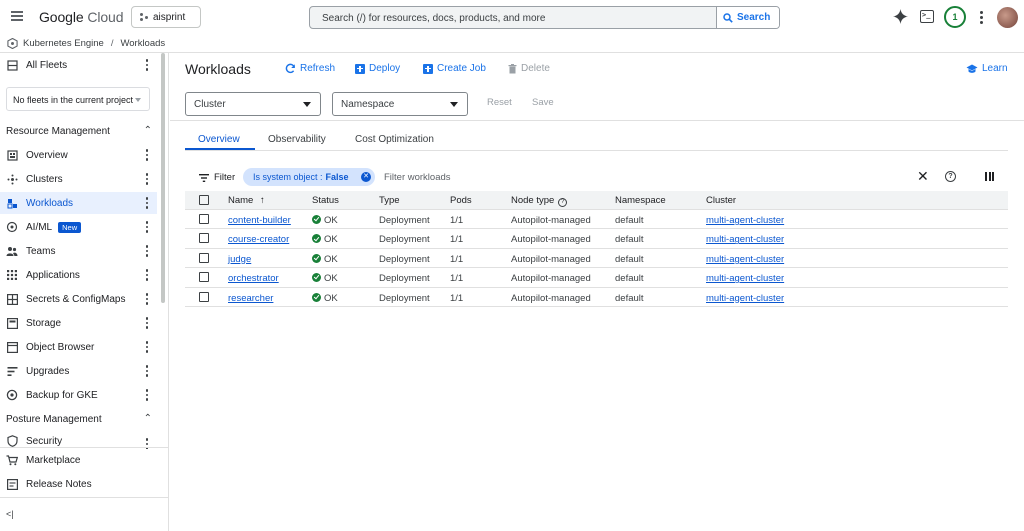 This screenshot has width=1024, height=531. What do you see at coordinates (78, 251) in the screenshot?
I see `sidebar-item-teams: Teams` at bounding box center [78, 251].